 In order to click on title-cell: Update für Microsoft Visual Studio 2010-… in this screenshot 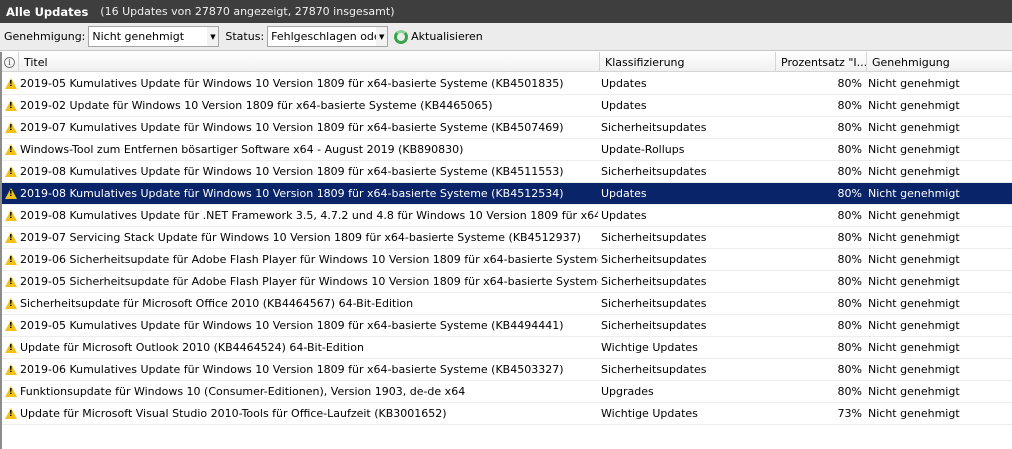, I will do `click(233, 413)`.